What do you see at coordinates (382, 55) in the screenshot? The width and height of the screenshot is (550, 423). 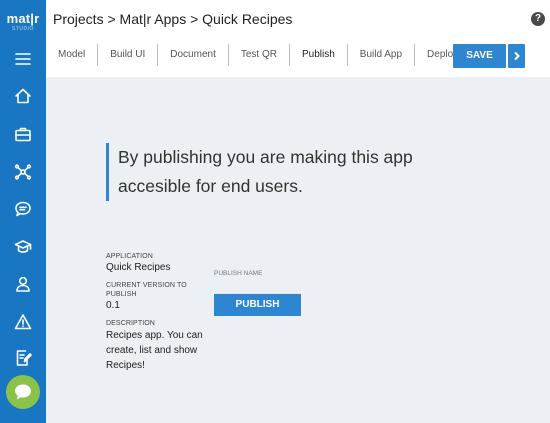 I see `tab-build-app: Build App` at bounding box center [382, 55].